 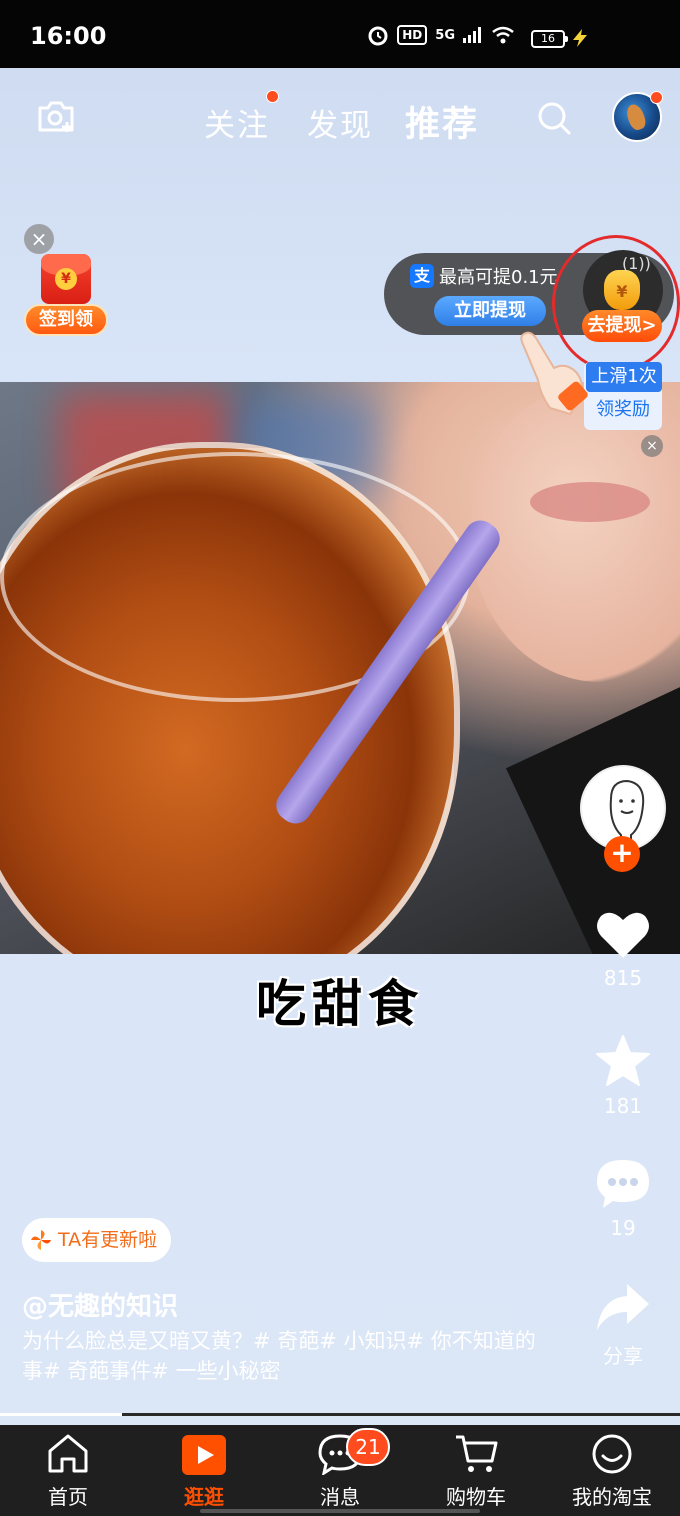 I want to click on favorite-count: 181, so click(x=623, y=1106).